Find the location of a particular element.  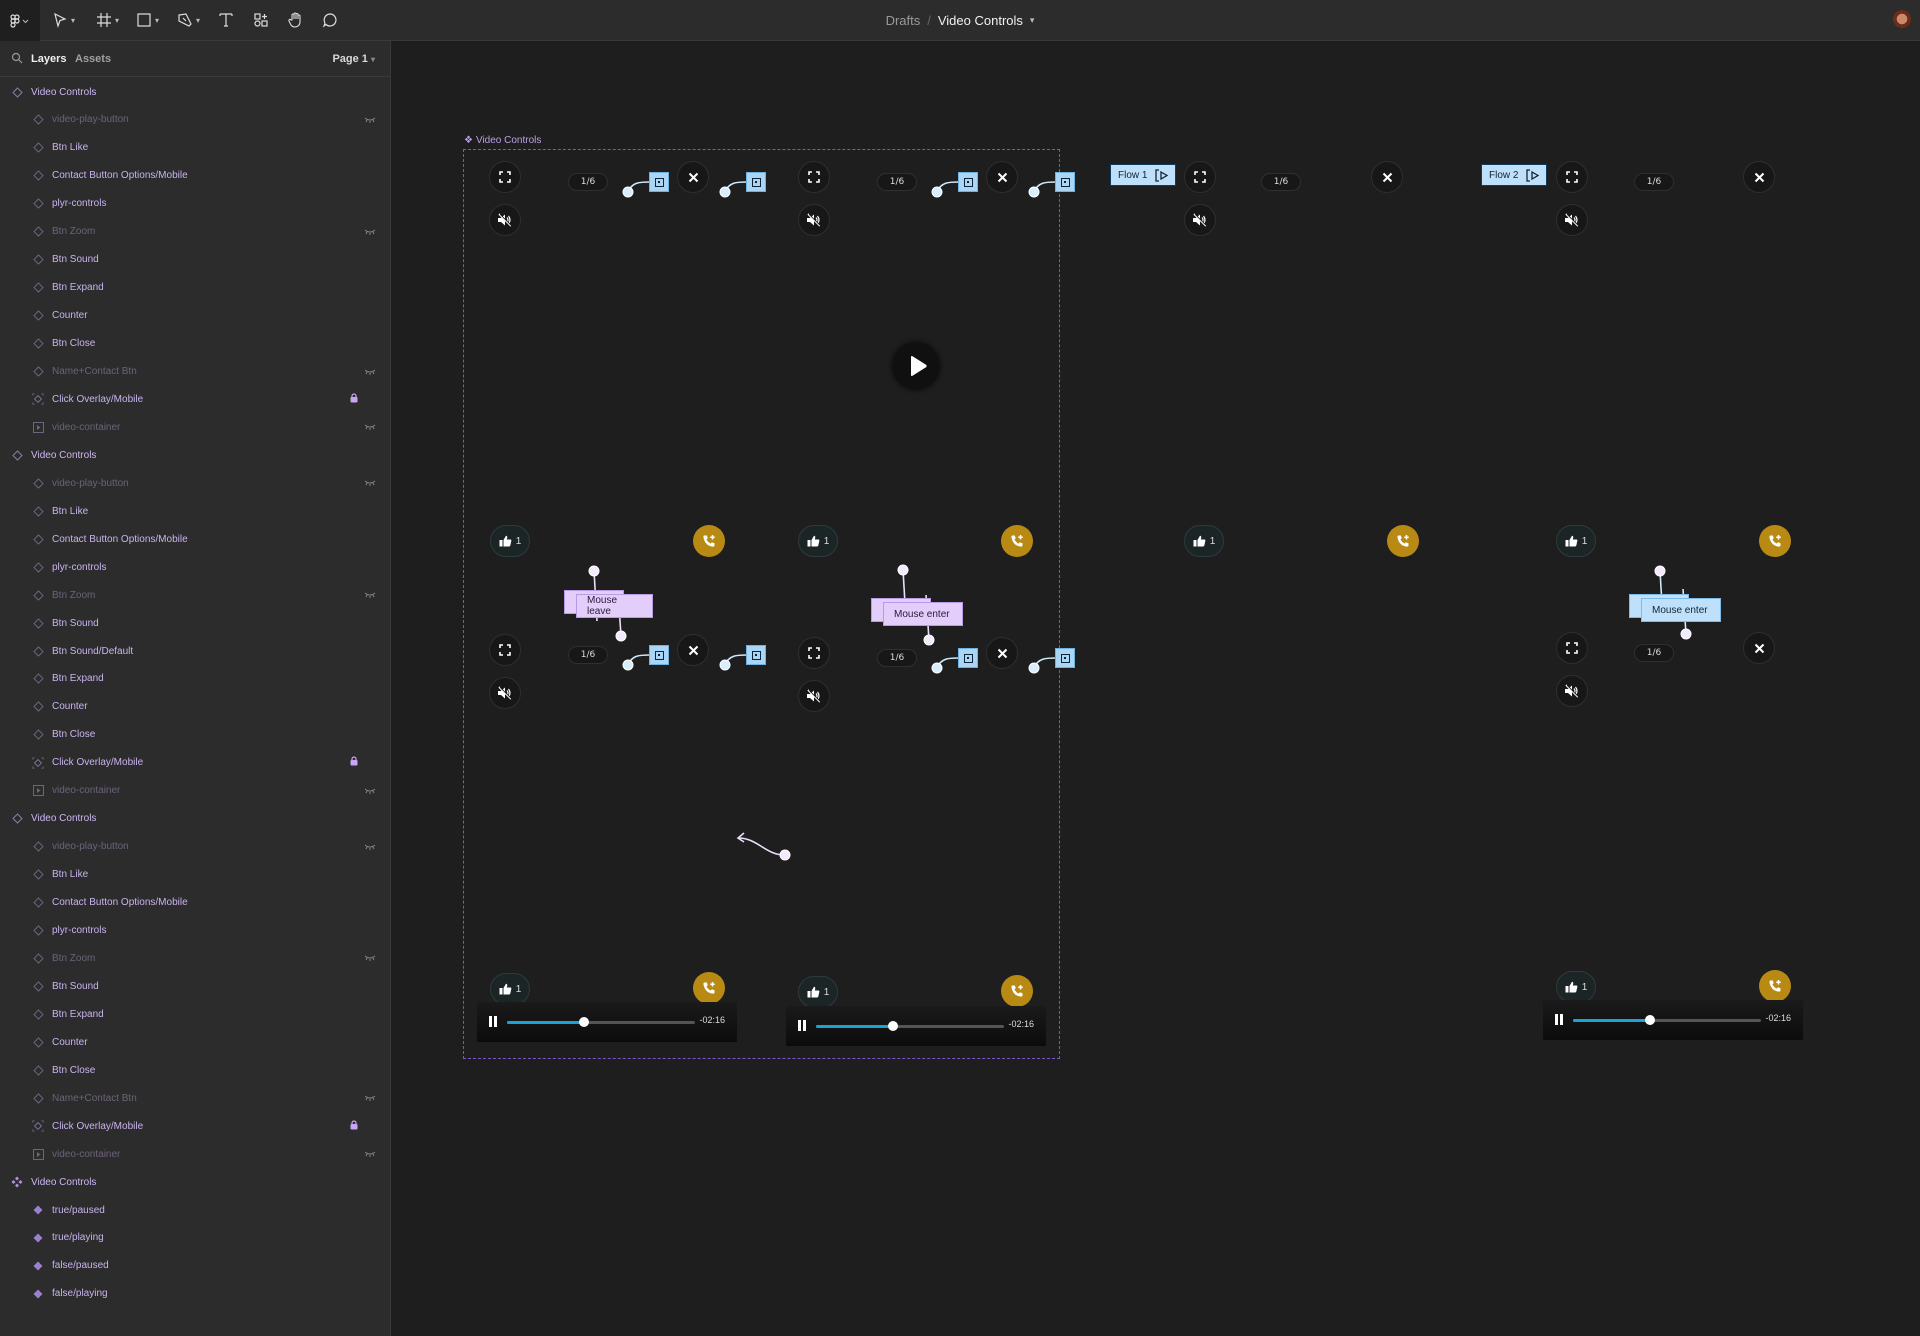

layer-row: false/paused is located at coordinates (195, 1266).